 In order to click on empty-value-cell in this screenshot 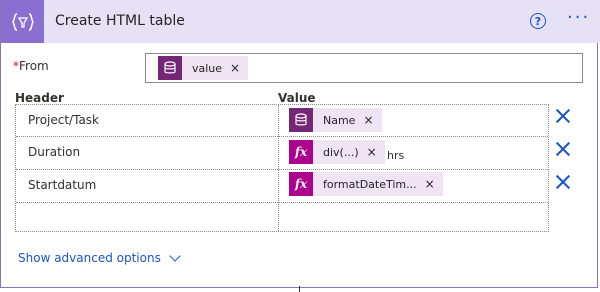, I will do `click(413, 217)`.